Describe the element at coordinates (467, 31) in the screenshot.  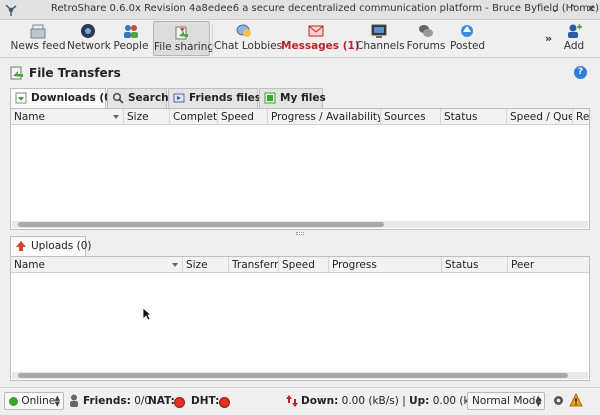
I see `posted-icon` at that location.